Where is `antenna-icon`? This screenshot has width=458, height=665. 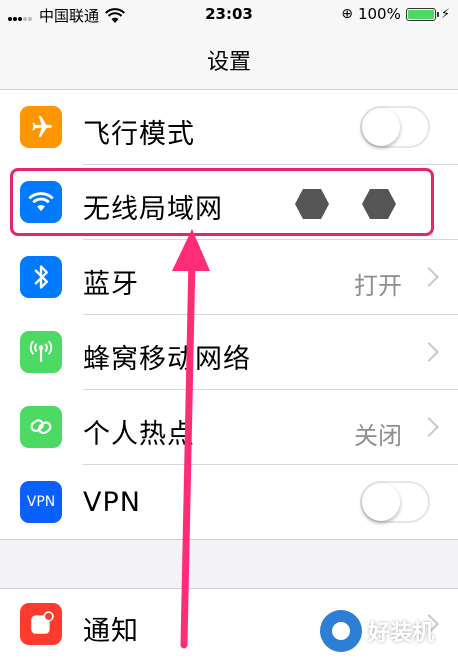
antenna-icon is located at coordinates (41, 352).